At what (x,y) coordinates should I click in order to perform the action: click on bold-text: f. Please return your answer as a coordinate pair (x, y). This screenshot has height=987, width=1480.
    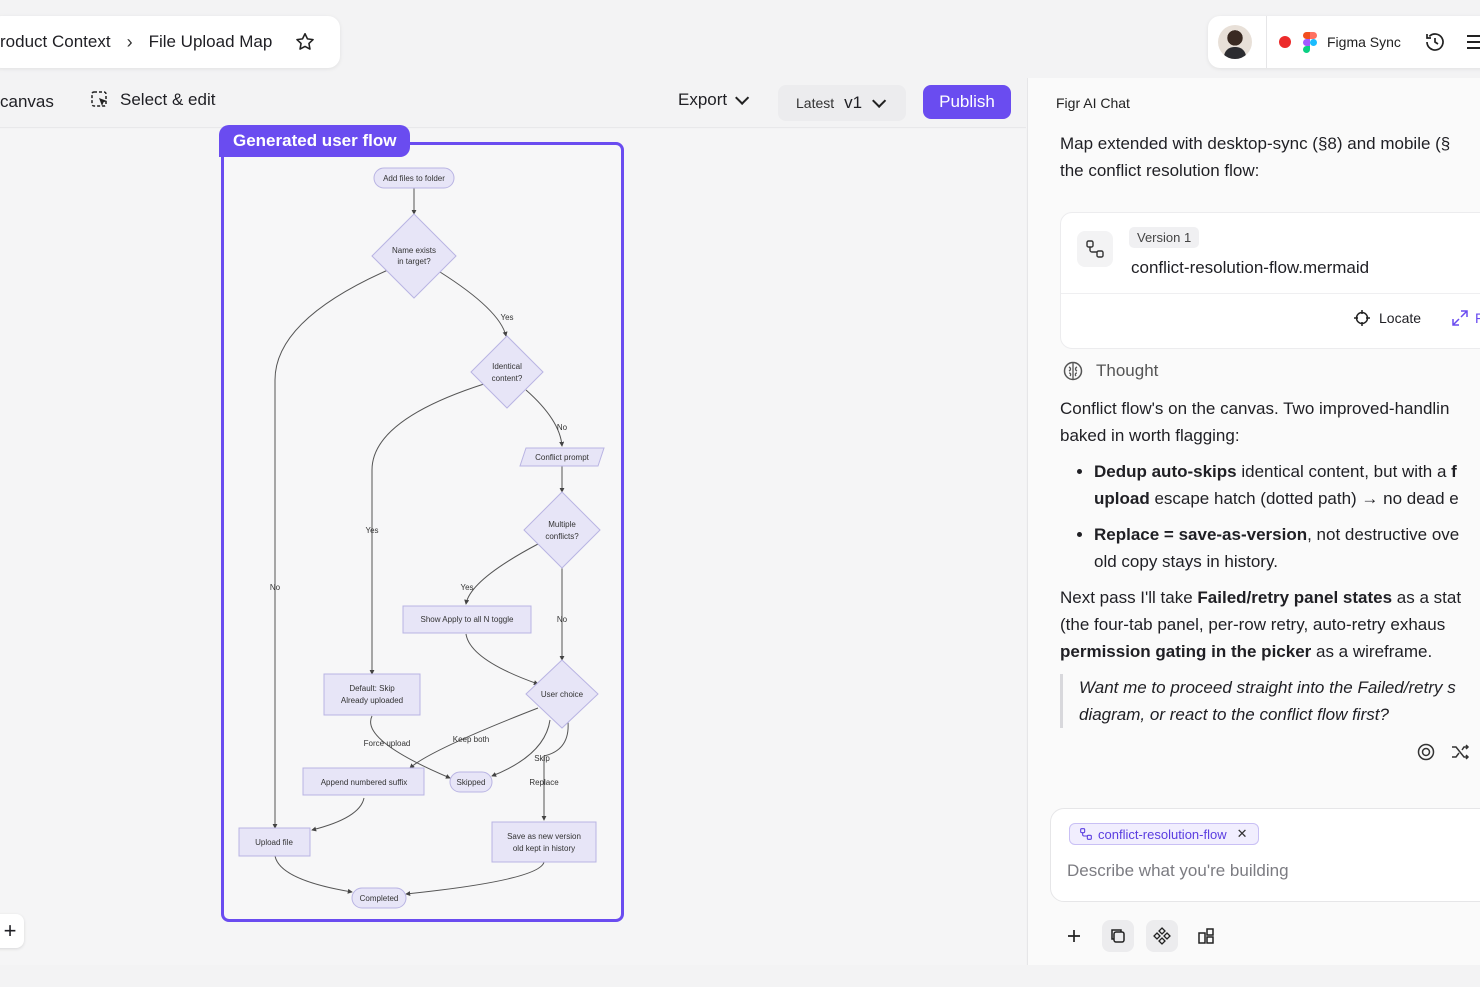
    Looking at the image, I should click on (1454, 471).